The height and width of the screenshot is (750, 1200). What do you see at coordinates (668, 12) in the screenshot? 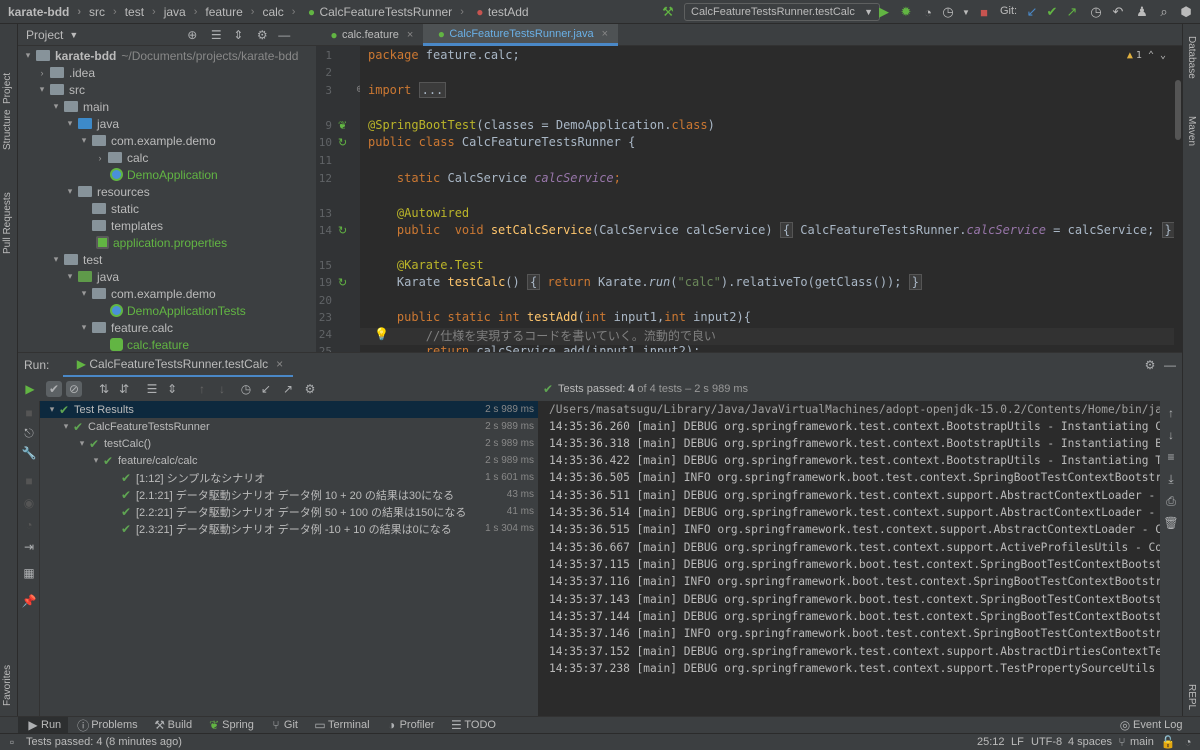
I see `build-hammer-icon: ⚒` at bounding box center [668, 12].